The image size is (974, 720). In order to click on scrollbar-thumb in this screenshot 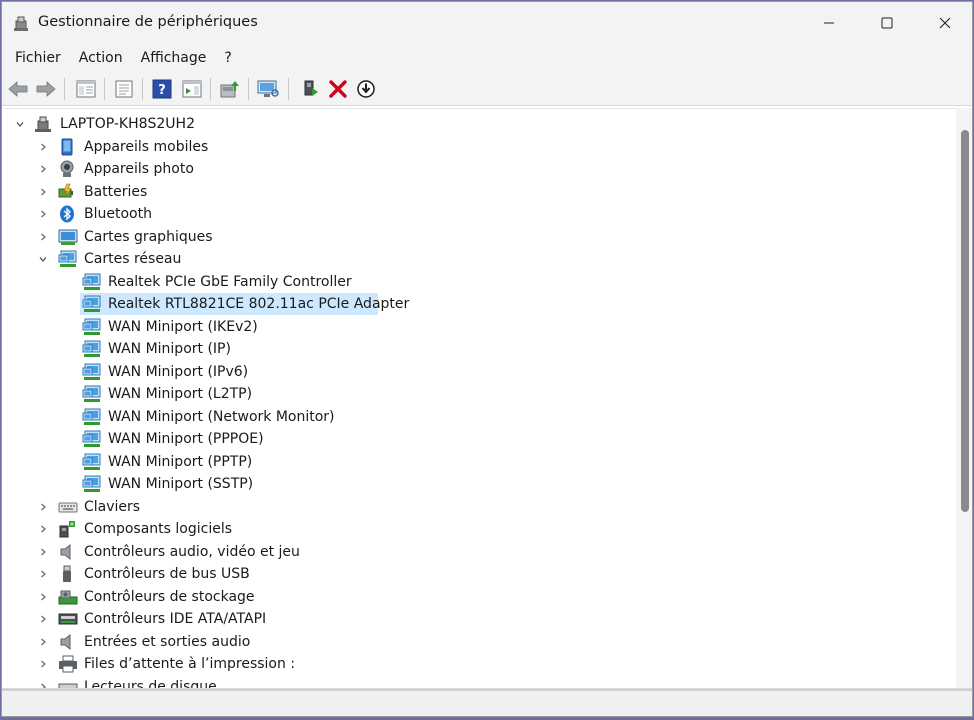, I will do `click(965, 321)`.